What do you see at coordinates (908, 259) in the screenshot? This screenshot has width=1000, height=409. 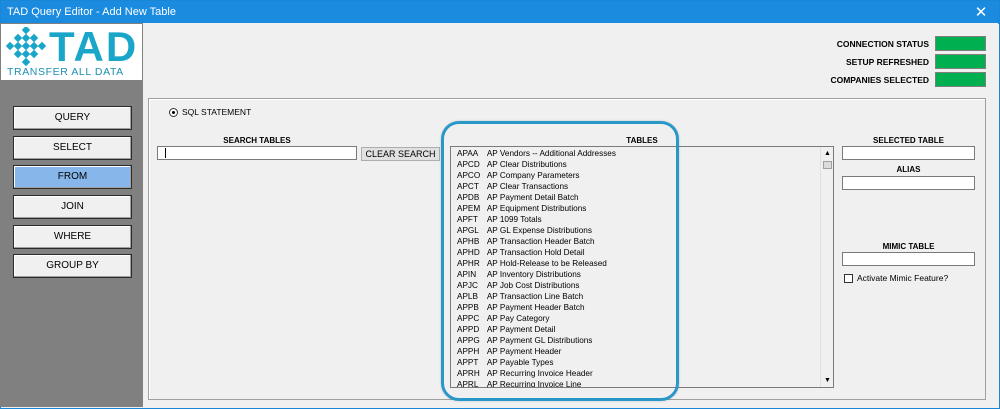 I see `mimic-table-input` at bounding box center [908, 259].